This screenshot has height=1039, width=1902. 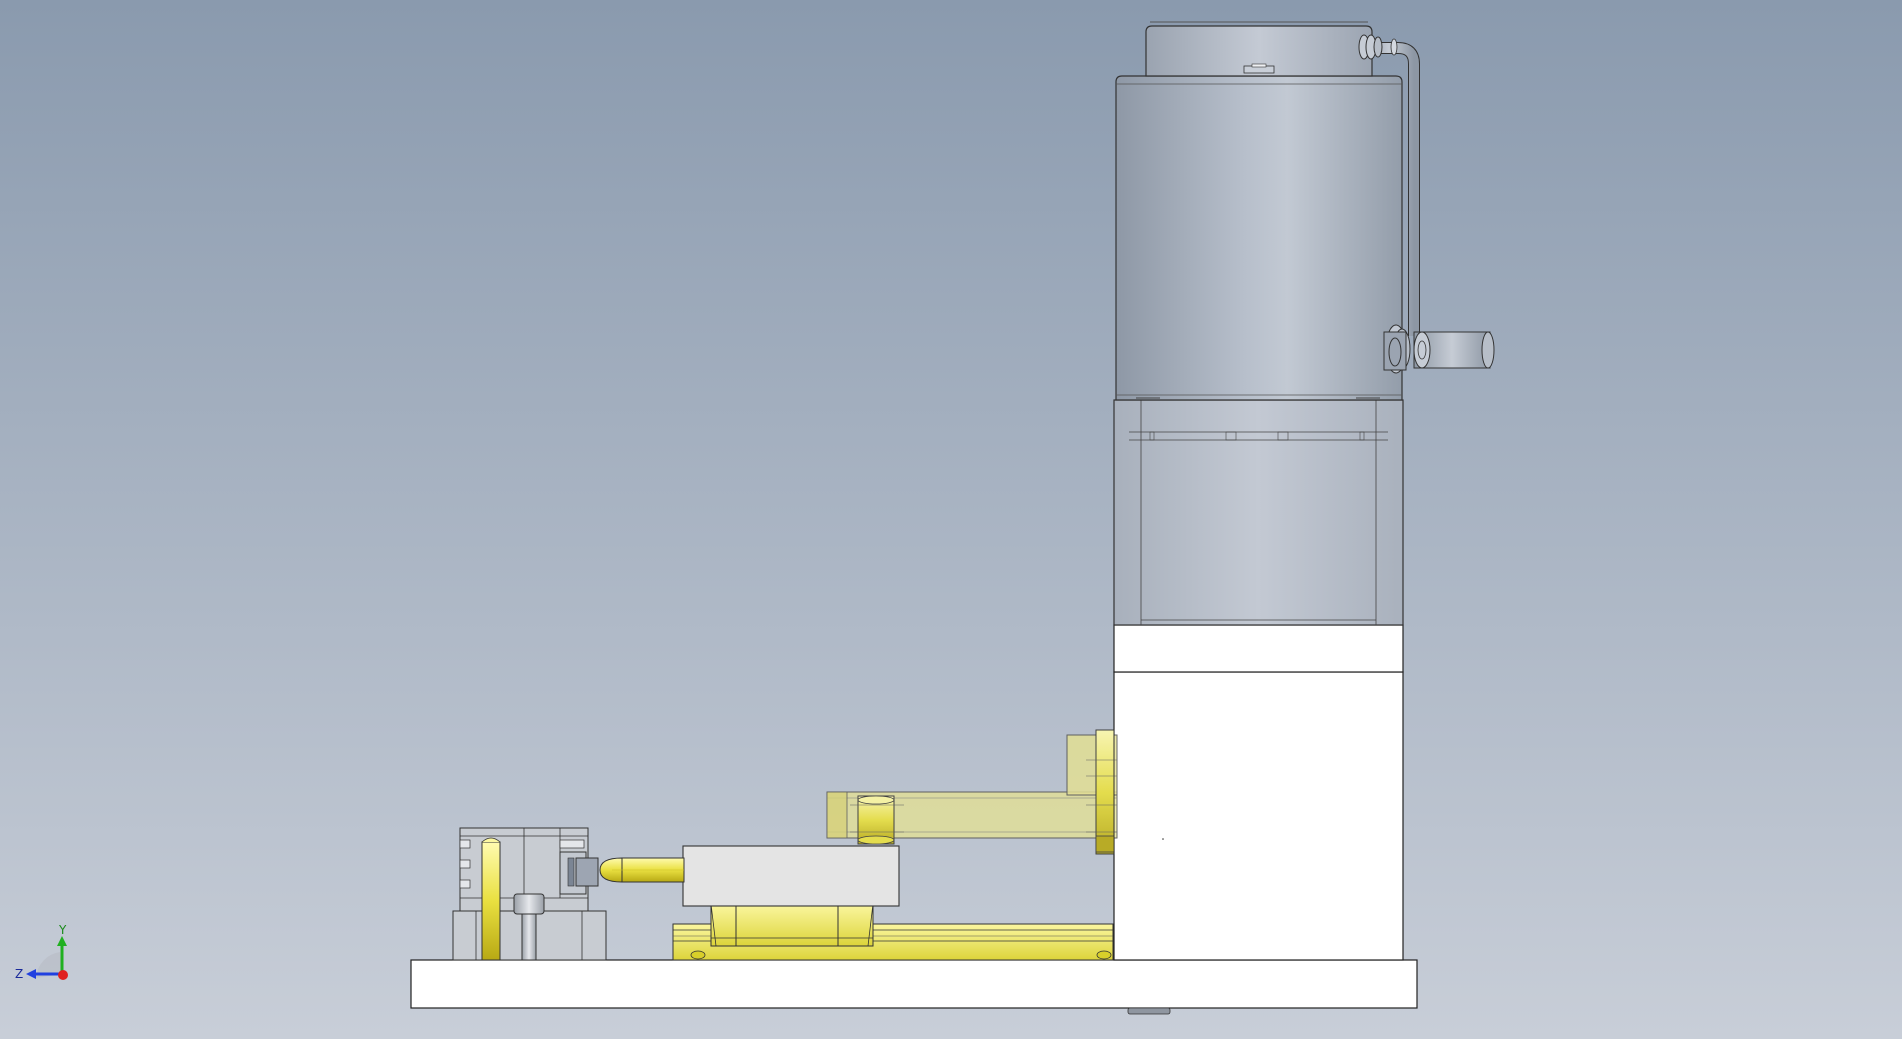 I want to click on triad-z-label: Z, so click(x=19, y=974).